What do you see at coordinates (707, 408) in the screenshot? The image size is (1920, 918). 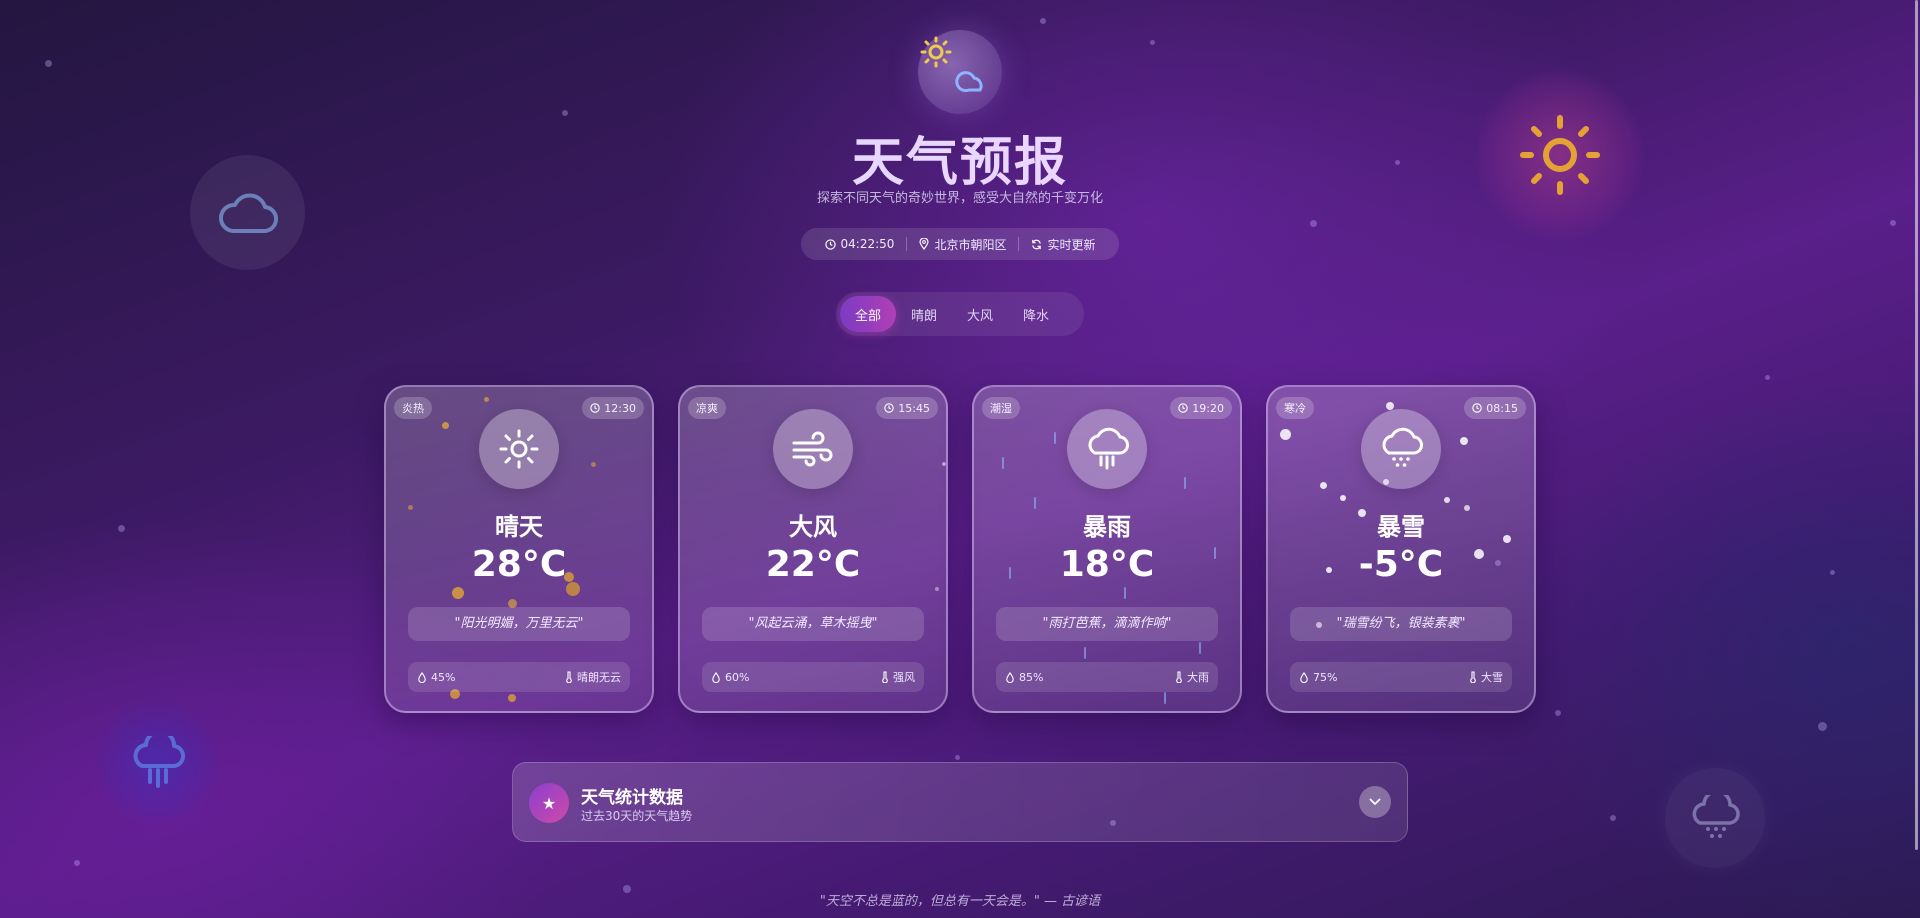 I see `card-tag: 凉爽` at bounding box center [707, 408].